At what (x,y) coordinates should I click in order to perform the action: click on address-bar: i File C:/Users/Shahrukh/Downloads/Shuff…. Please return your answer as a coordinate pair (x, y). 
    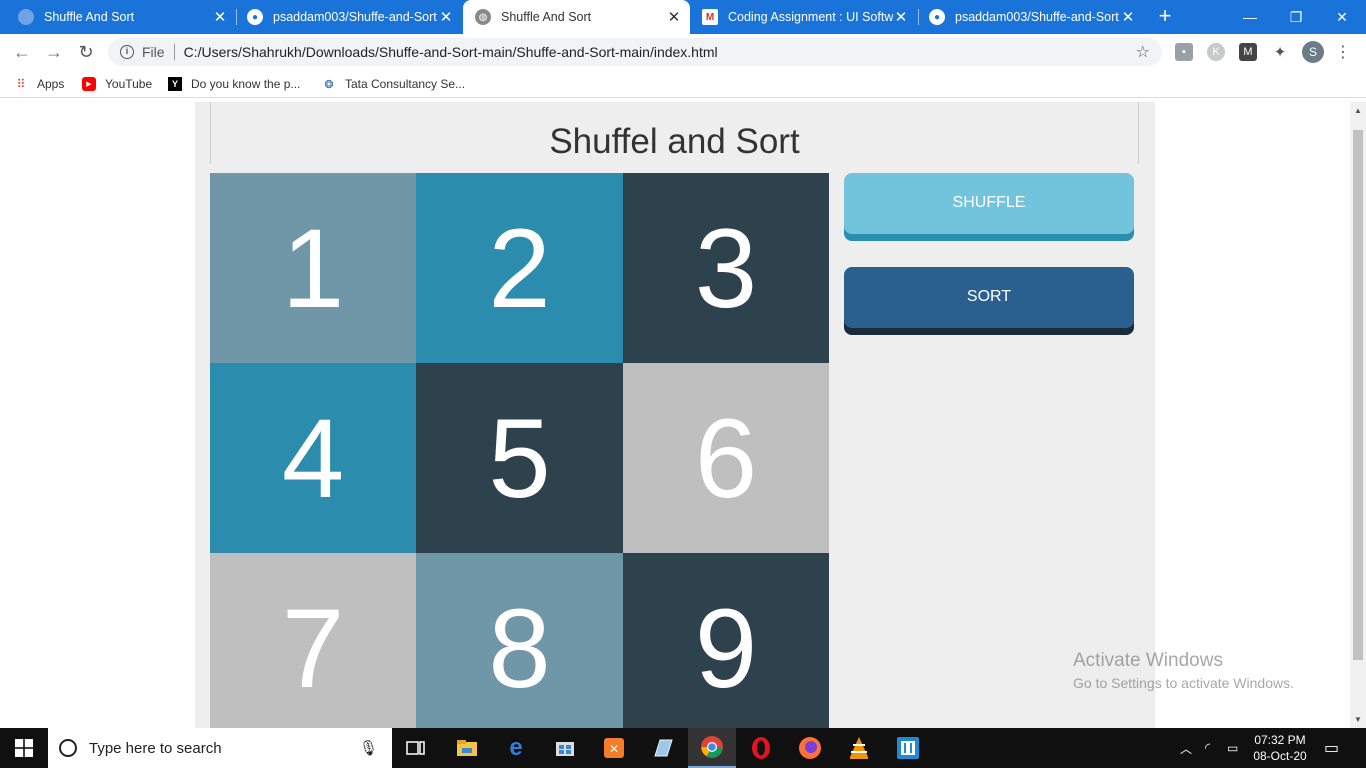
    Looking at the image, I should click on (635, 52).